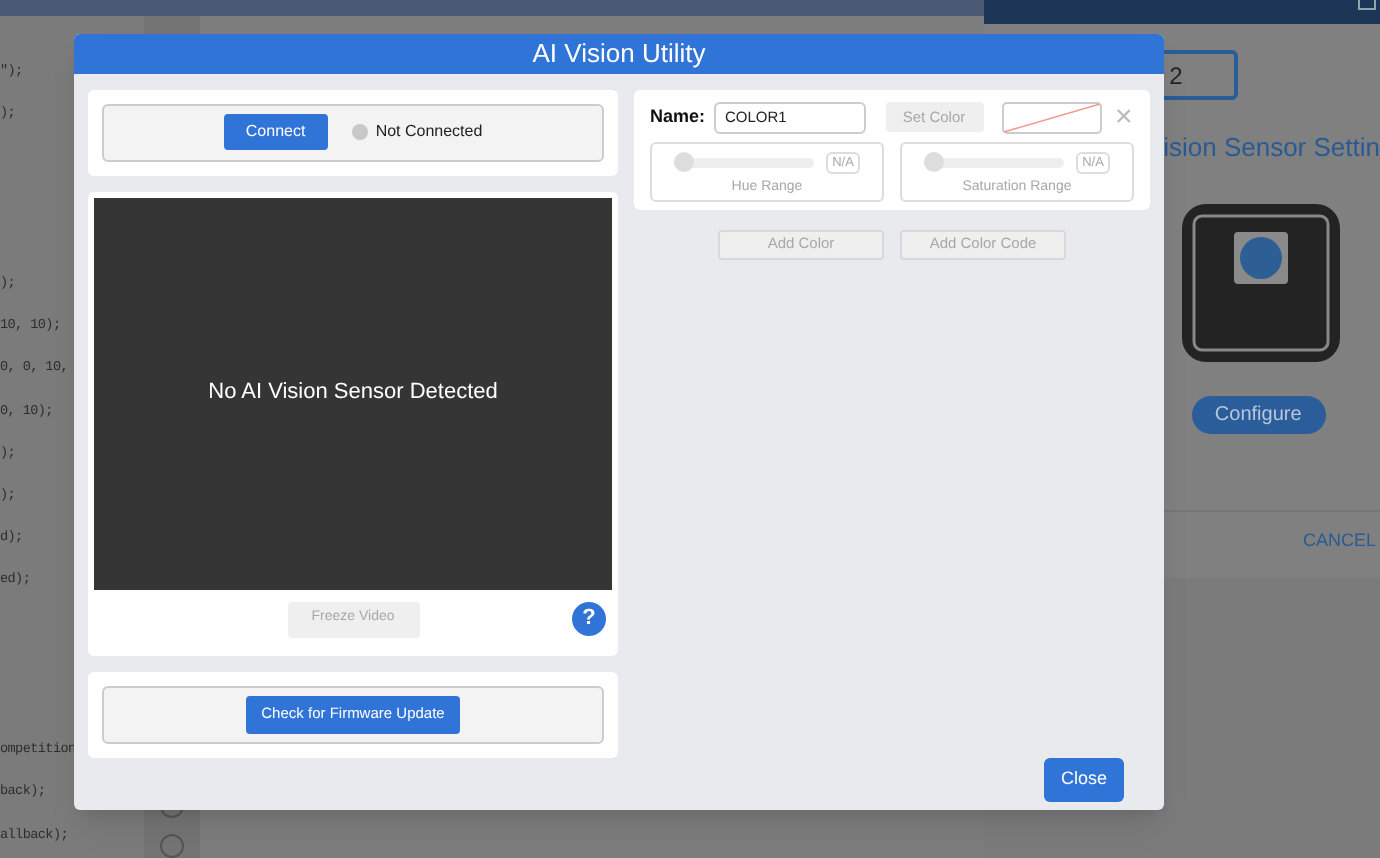 The image size is (1380, 858). What do you see at coordinates (275, 132) in the screenshot?
I see `connect-button: Connect` at bounding box center [275, 132].